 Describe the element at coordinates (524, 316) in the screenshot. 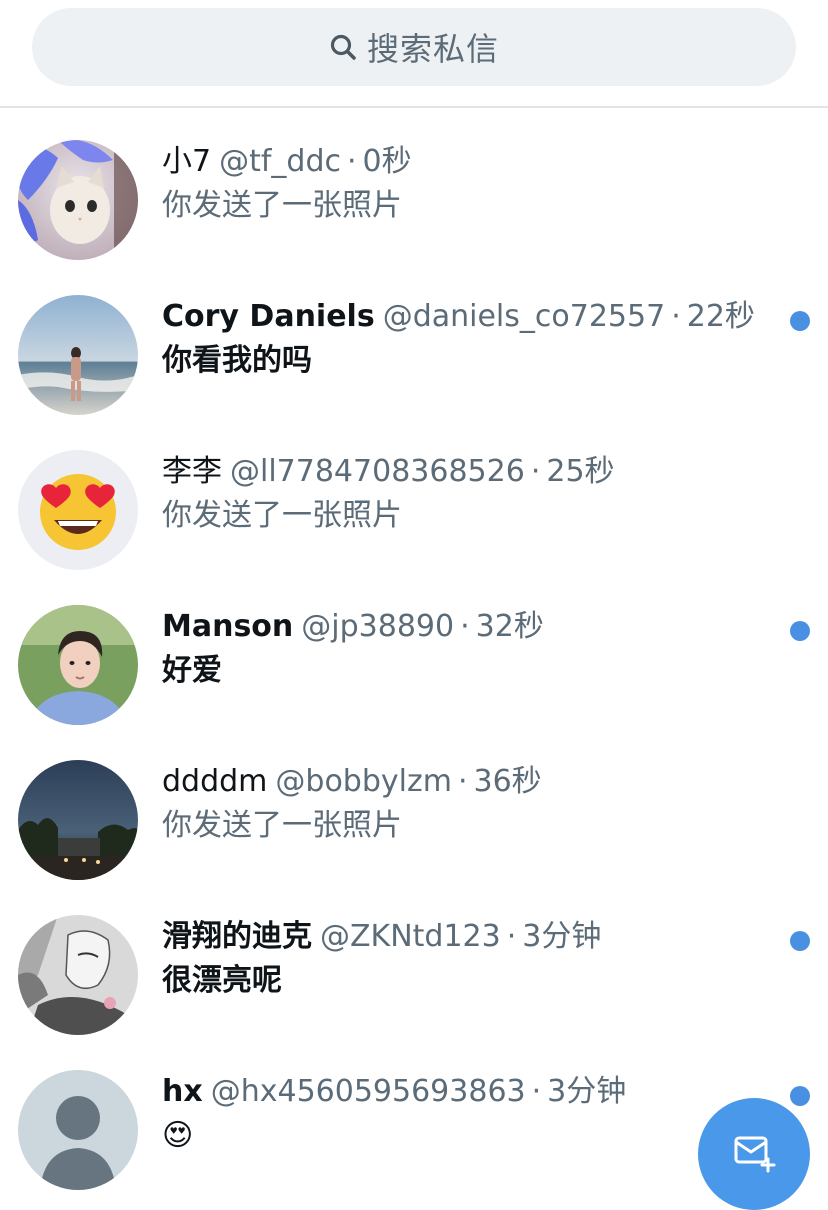

I see `handle: @daniels_co72557` at that location.